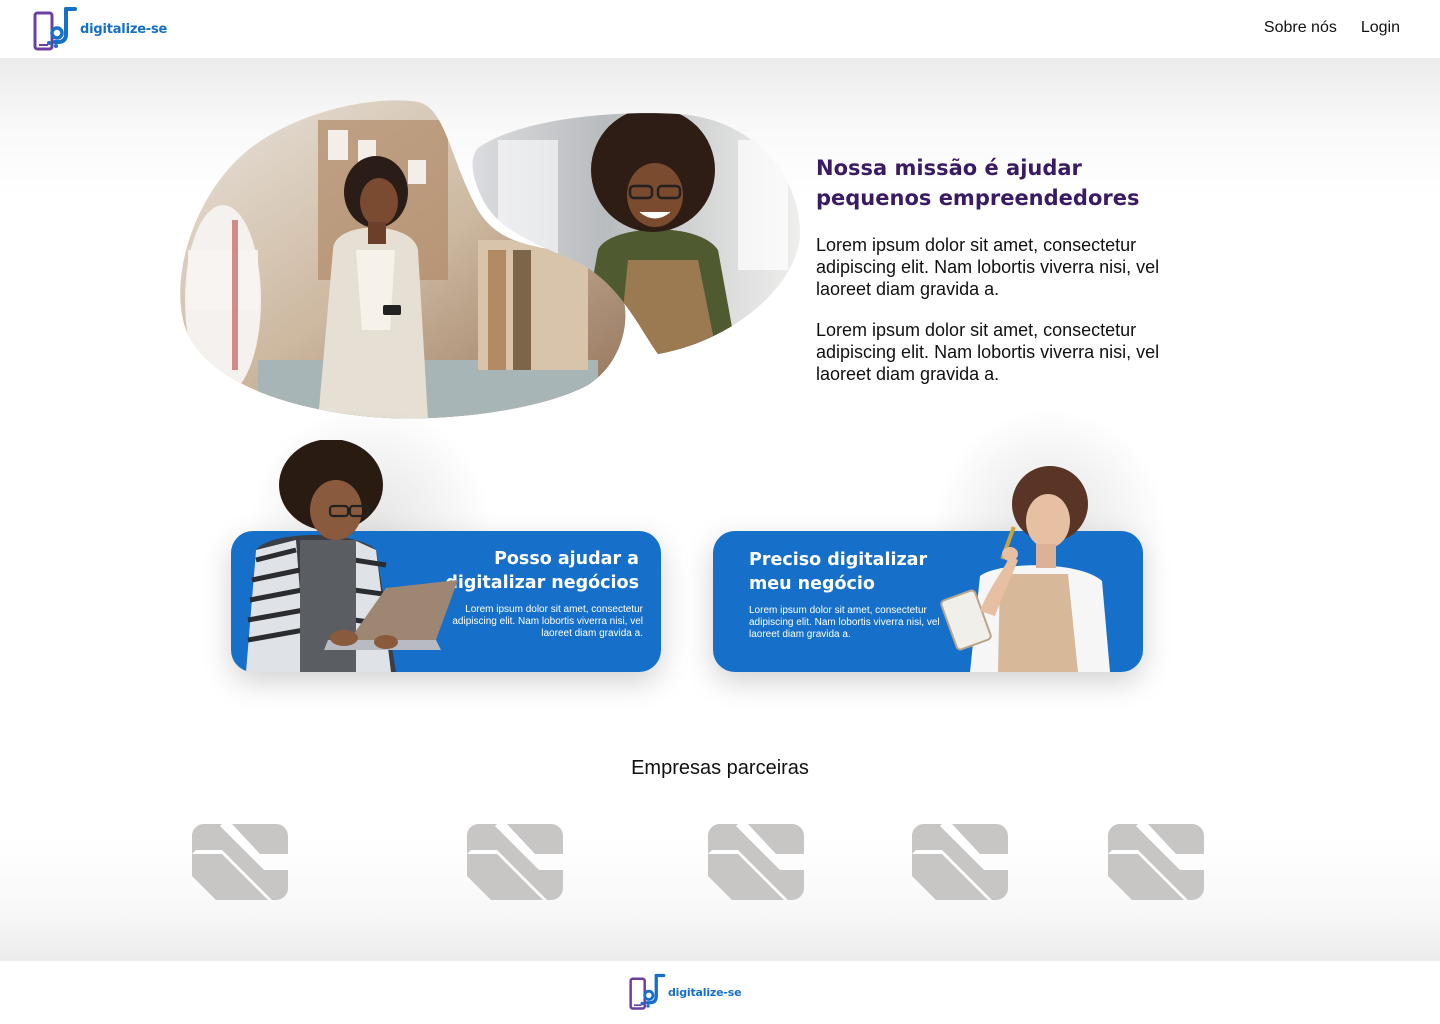  I want to click on nav-link-login: Login, so click(1380, 28).